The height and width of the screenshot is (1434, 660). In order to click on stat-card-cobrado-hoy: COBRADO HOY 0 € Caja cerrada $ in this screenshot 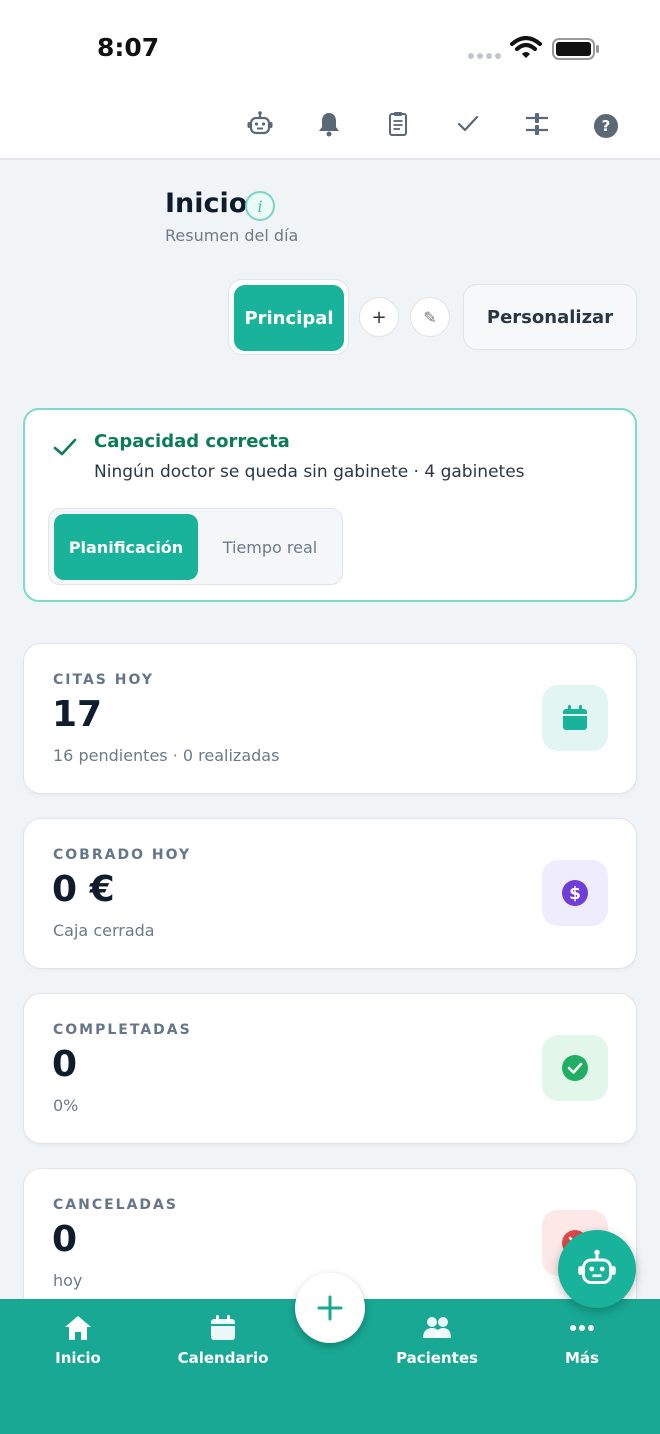, I will do `click(330, 893)`.